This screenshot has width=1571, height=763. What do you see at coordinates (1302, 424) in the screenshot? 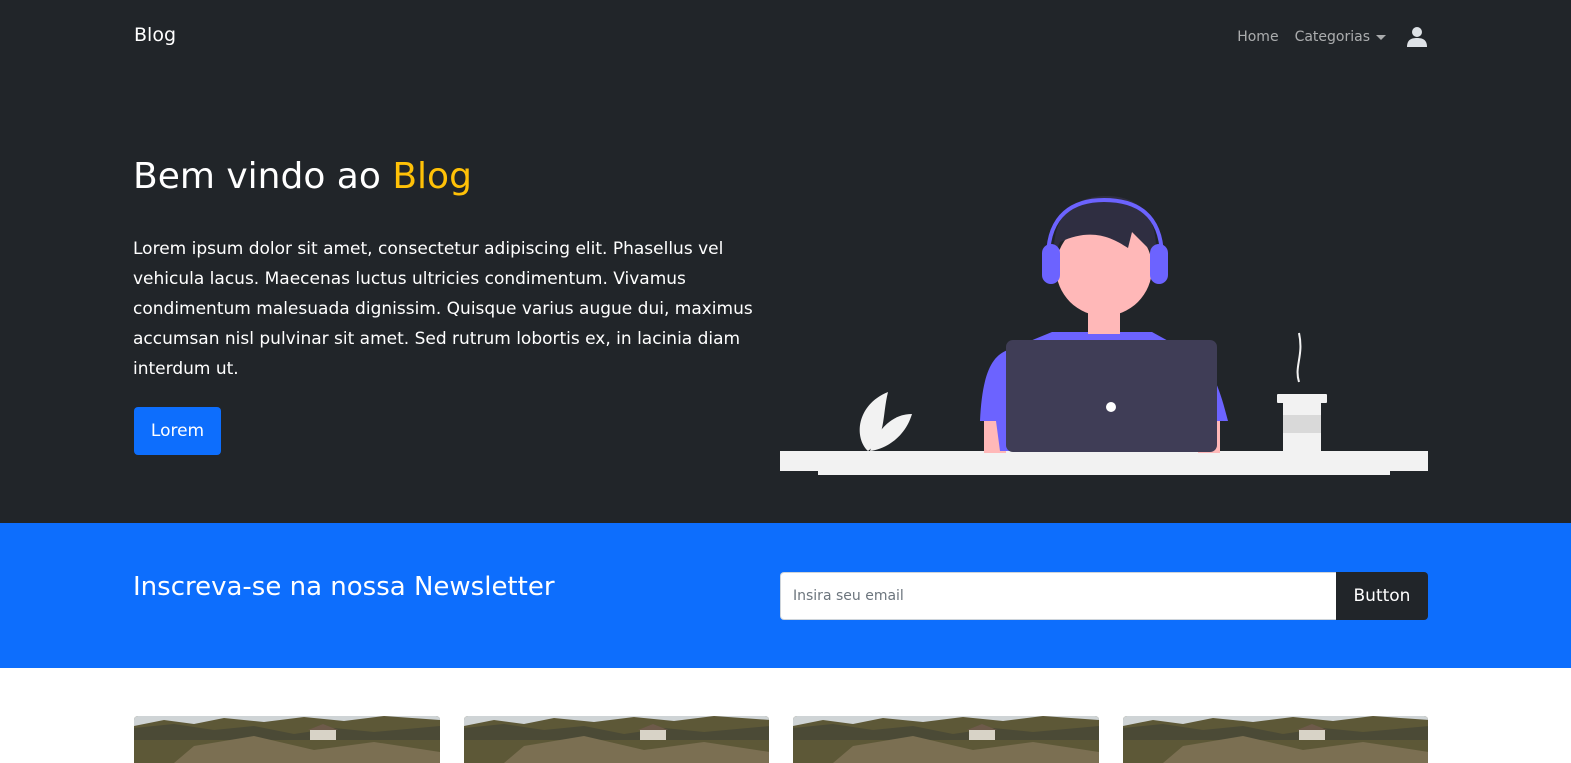
I see `cup-band` at bounding box center [1302, 424].